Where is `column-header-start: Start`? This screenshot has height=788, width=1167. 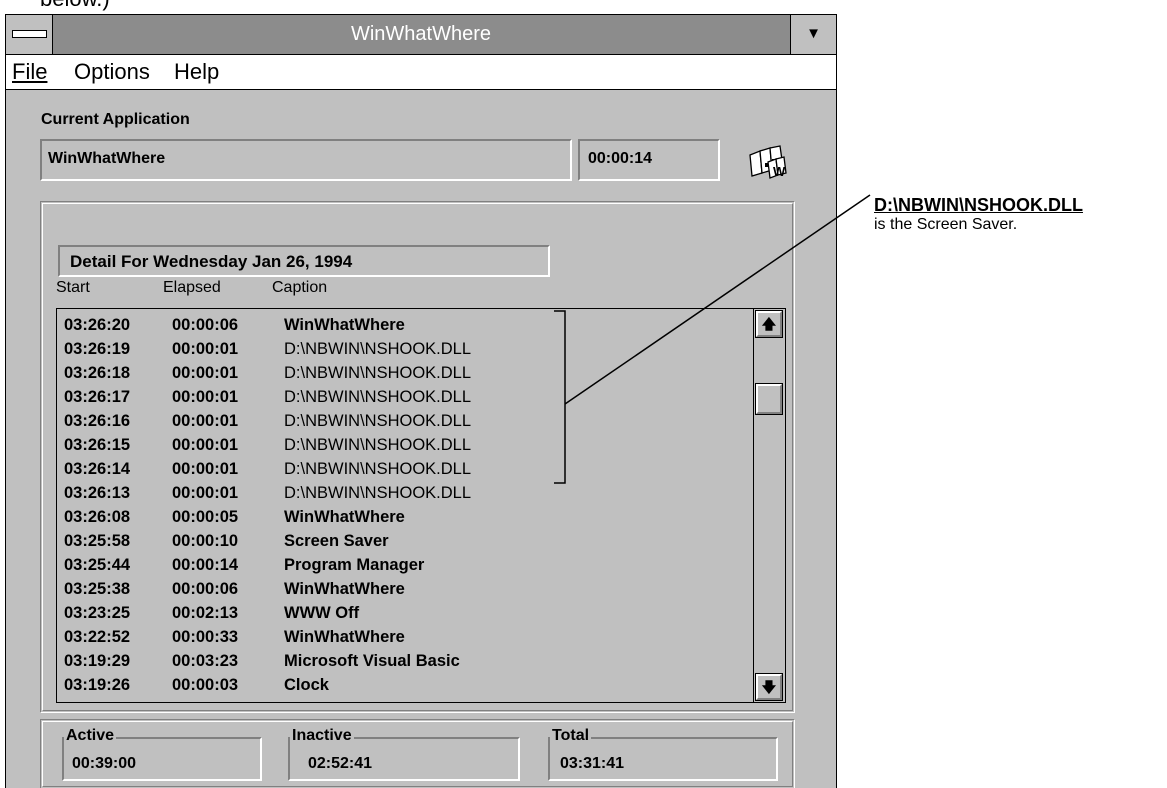 column-header-start: Start is located at coordinates (73, 287).